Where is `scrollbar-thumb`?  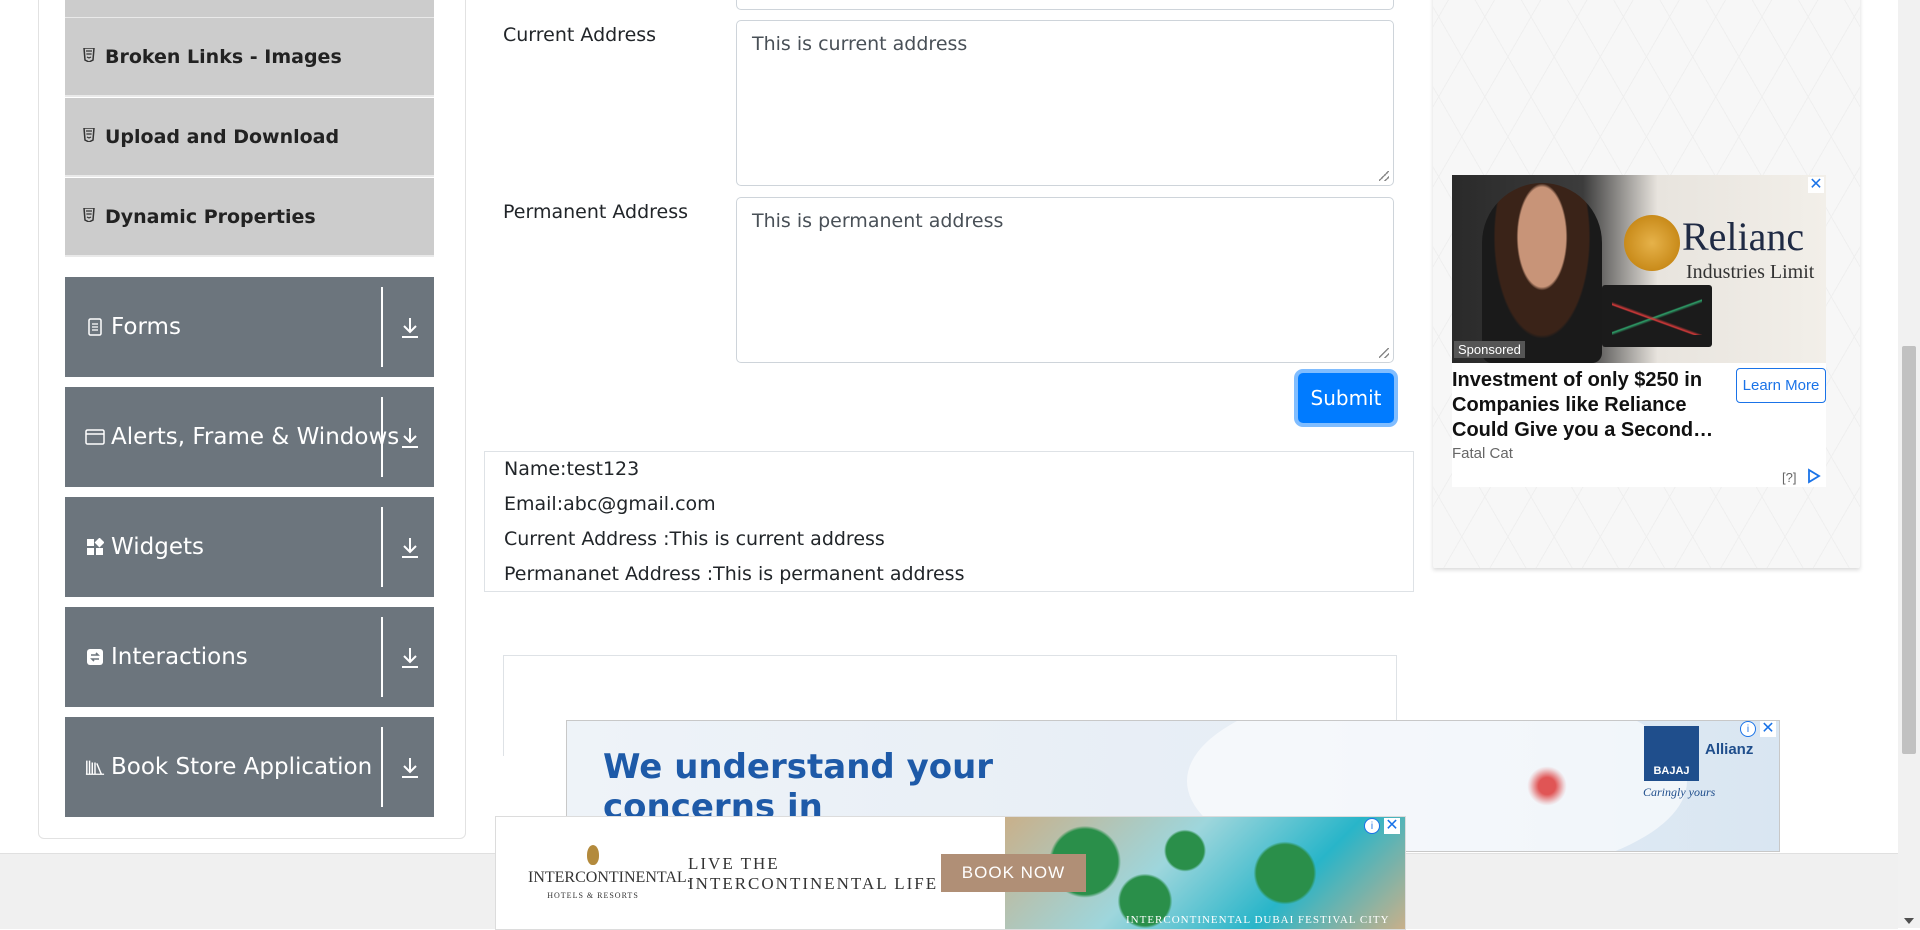 scrollbar-thumb is located at coordinates (1909, 550).